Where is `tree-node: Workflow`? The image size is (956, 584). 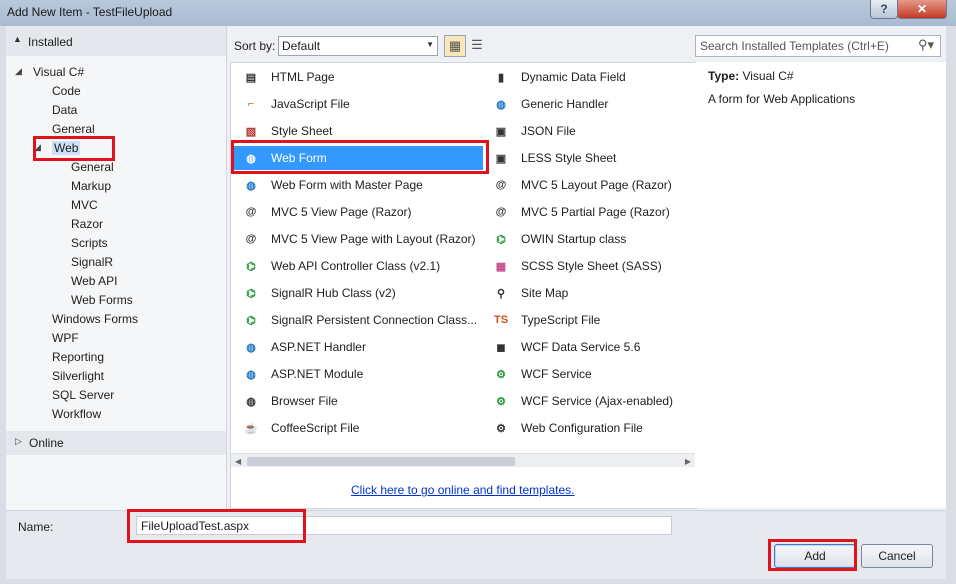
tree-node: Workflow is located at coordinates (76, 414).